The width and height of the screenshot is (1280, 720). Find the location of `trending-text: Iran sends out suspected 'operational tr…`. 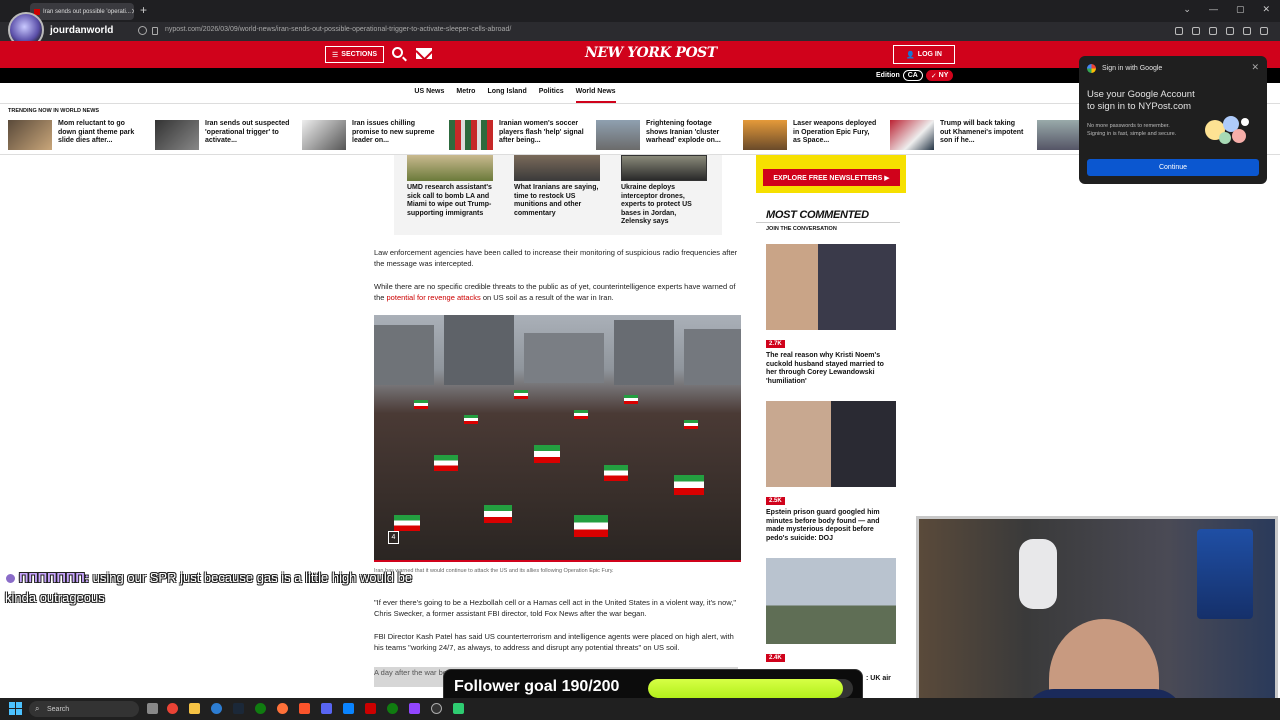

trending-text: Iran sends out suspected 'operational tr… is located at coordinates (247, 132).